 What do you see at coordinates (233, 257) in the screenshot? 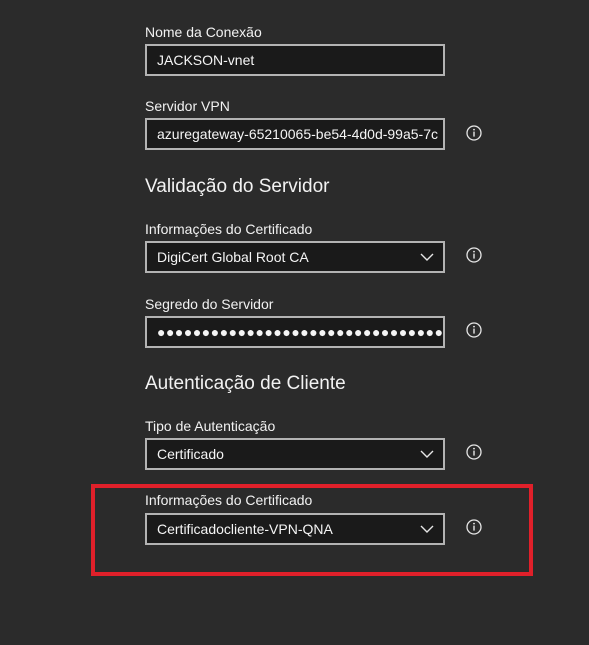
I see `server-certificate-value: DigiCert Global Root CA` at bounding box center [233, 257].